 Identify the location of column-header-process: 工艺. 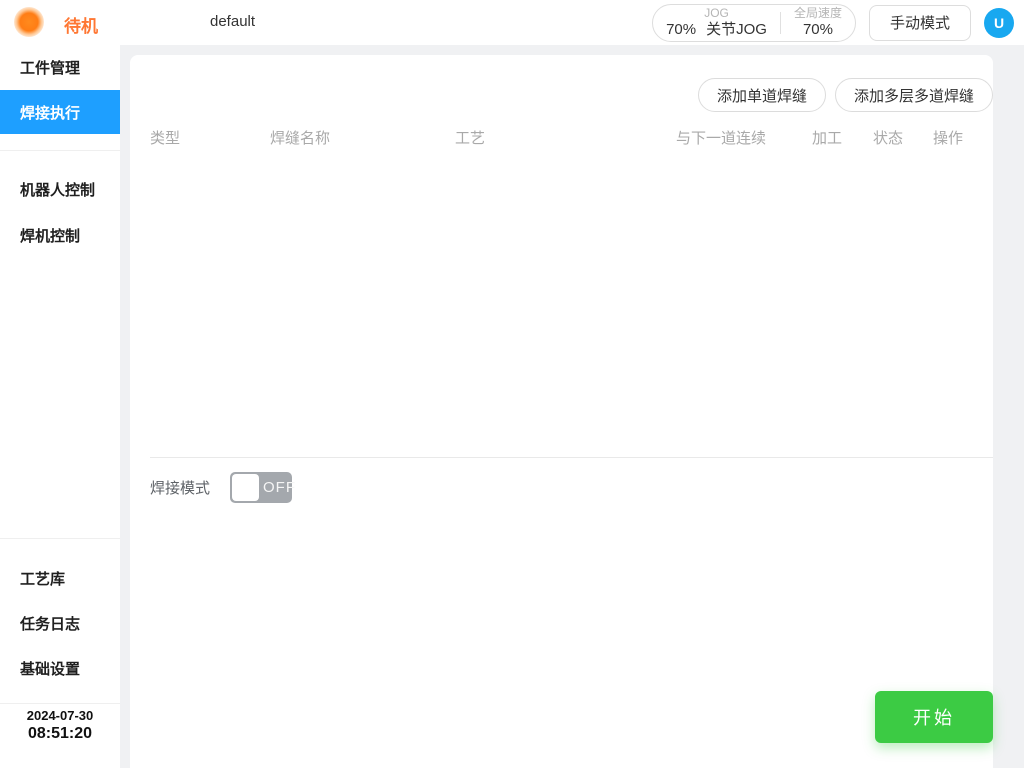
(470, 138).